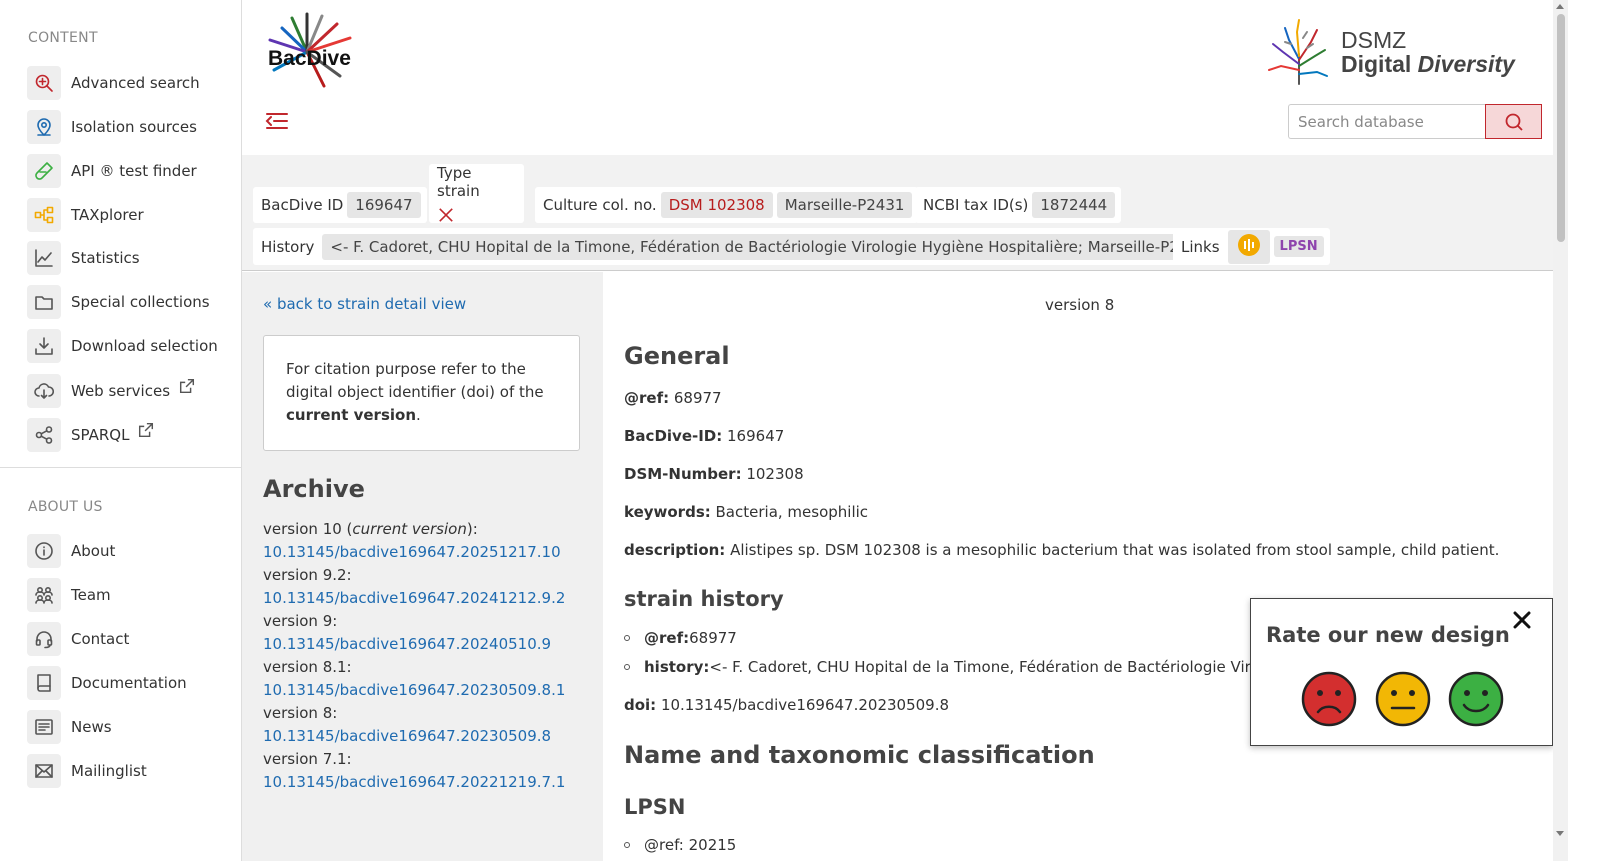  What do you see at coordinates (351, 415) in the screenshot?
I see `citation-current-version: current version` at bounding box center [351, 415].